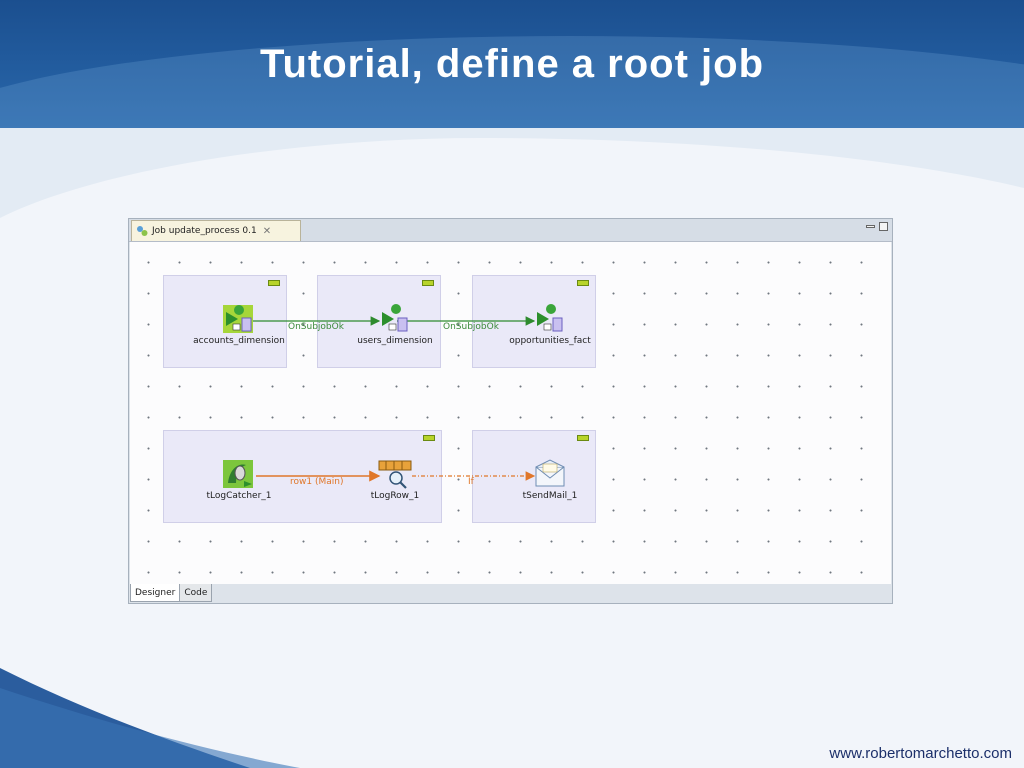 Image resolution: width=1024 pixels, height=768 pixels. What do you see at coordinates (395, 474) in the screenshot?
I see `log-row-icon` at bounding box center [395, 474].